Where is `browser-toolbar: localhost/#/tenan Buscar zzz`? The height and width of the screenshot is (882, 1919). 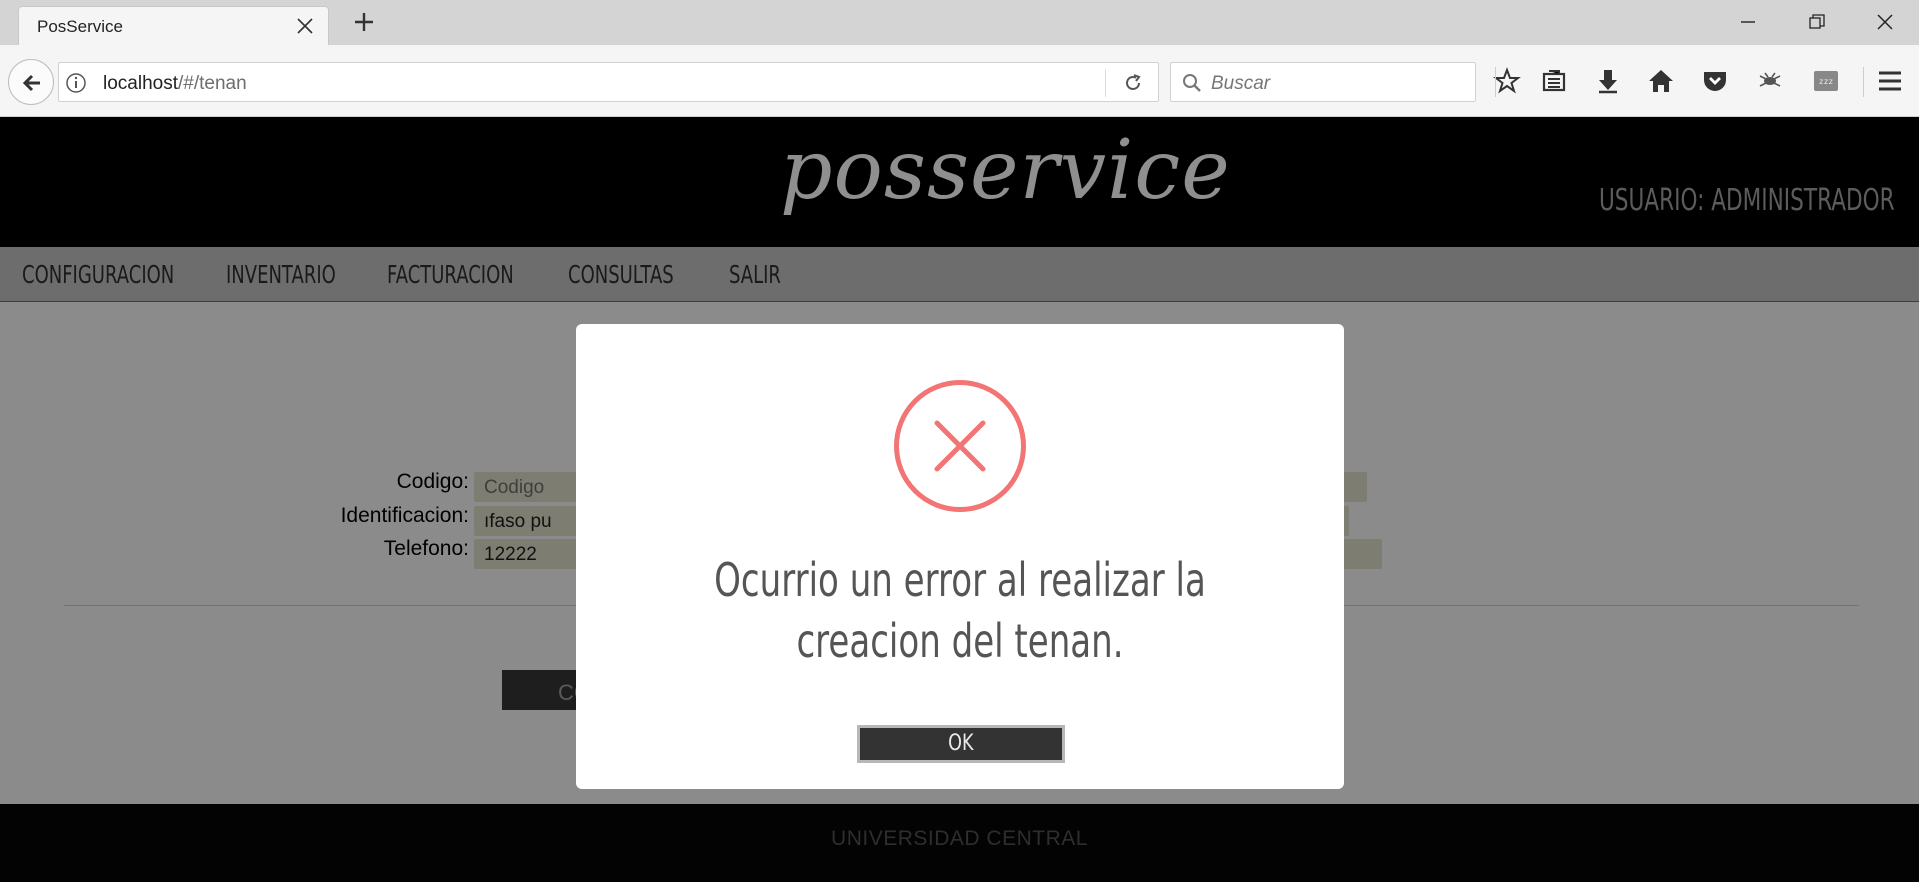 browser-toolbar: localhost/#/tenan Buscar zzz is located at coordinates (959, 81).